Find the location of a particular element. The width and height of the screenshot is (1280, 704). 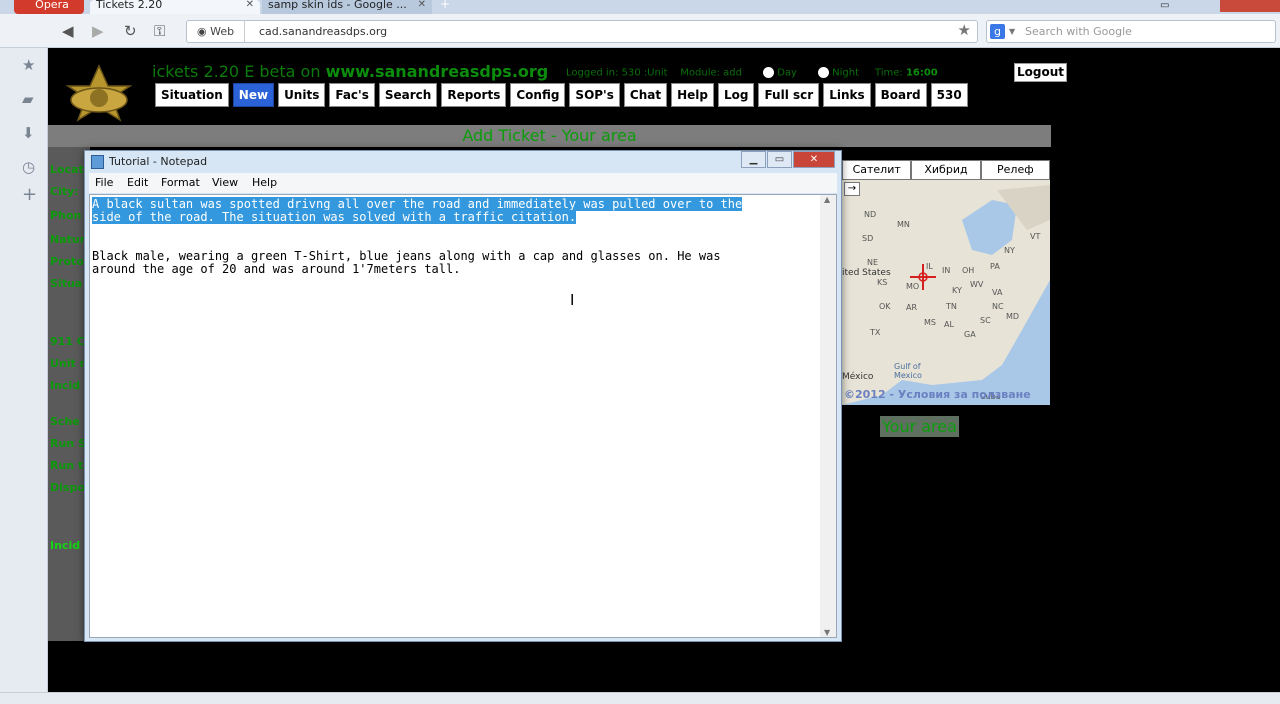

chevron-down-icon: ▼ is located at coordinates (1012, 31).